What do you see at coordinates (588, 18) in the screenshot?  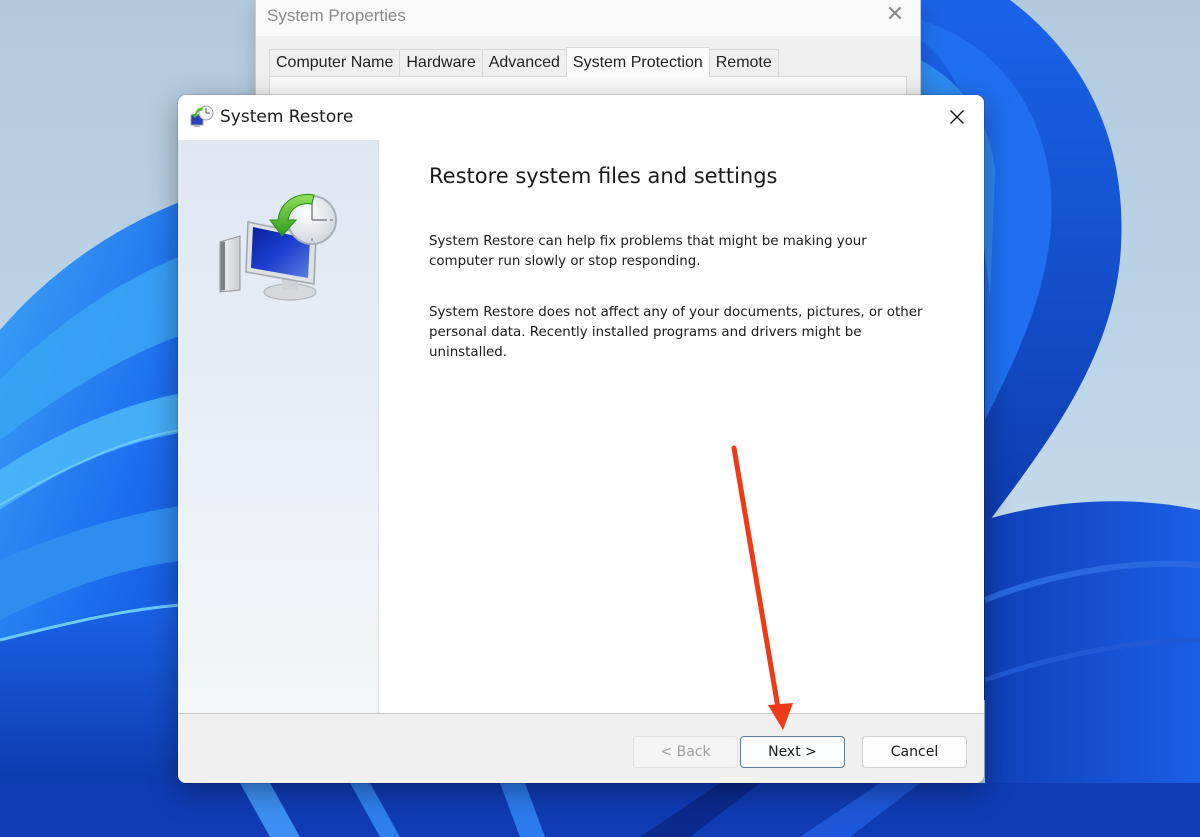 I see `system-properties-titlebar: System Properties ✕` at bounding box center [588, 18].